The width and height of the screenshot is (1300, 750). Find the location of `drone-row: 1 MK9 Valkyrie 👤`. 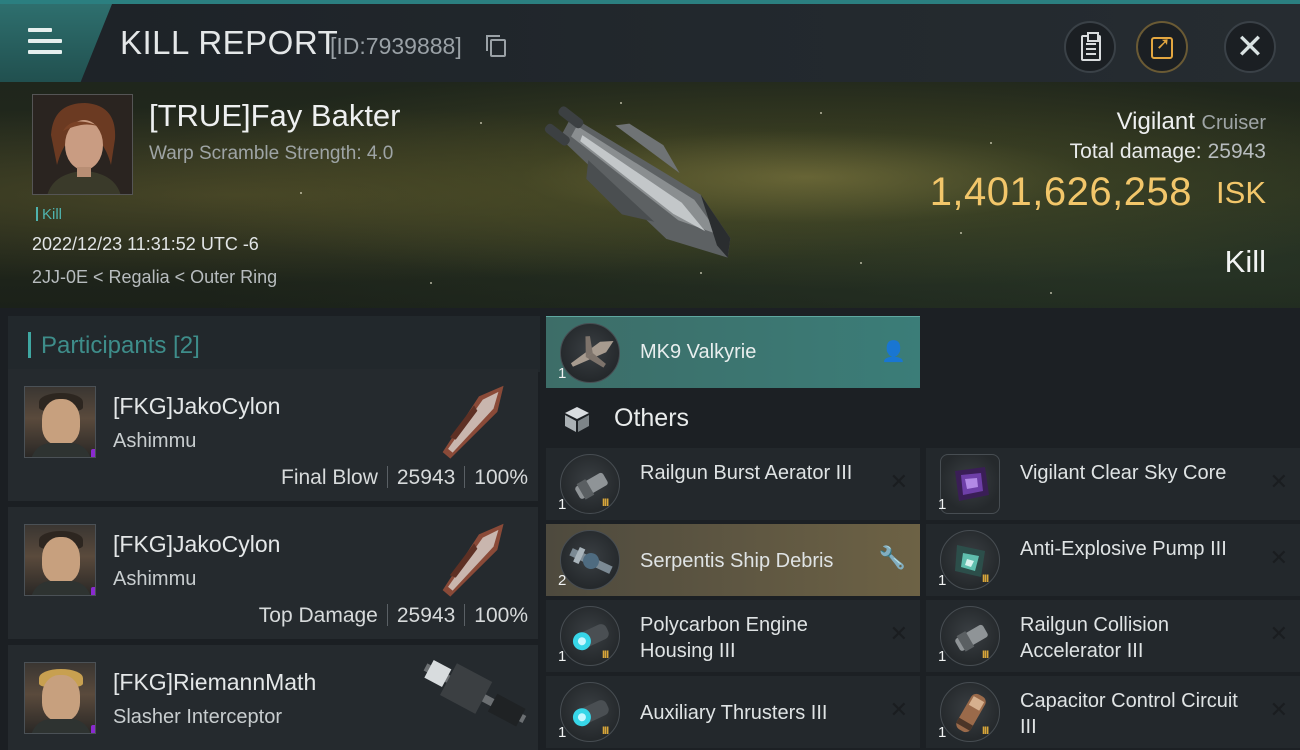

drone-row: 1 MK9 Valkyrie 👤 is located at coordinates (733, 352).